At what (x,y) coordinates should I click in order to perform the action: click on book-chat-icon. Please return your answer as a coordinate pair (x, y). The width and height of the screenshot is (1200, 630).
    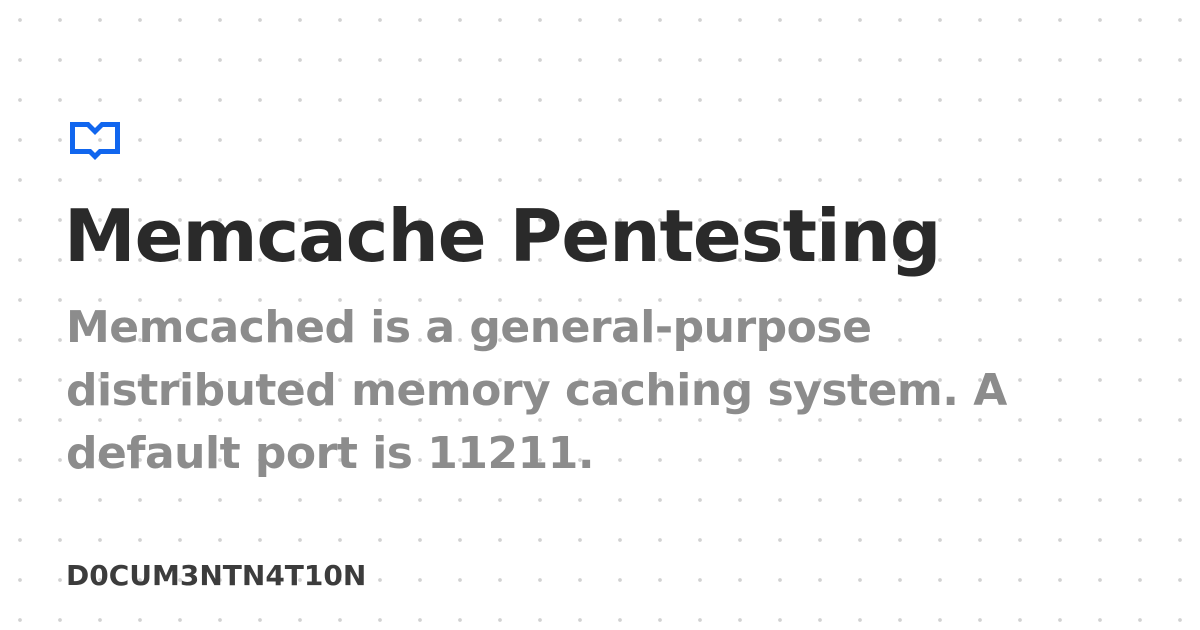
    Looking at the image, I should click on (95, 141).